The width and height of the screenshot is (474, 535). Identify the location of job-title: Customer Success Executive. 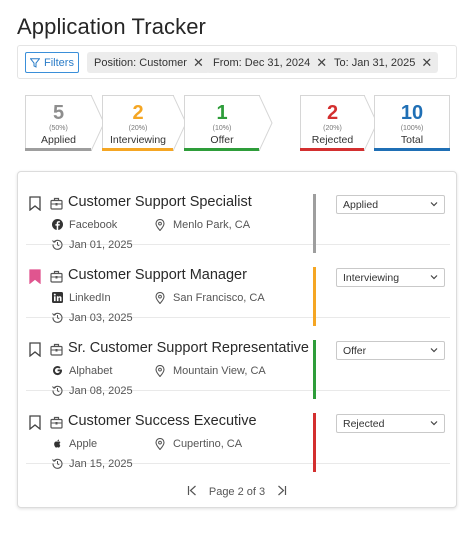
(162, 421).